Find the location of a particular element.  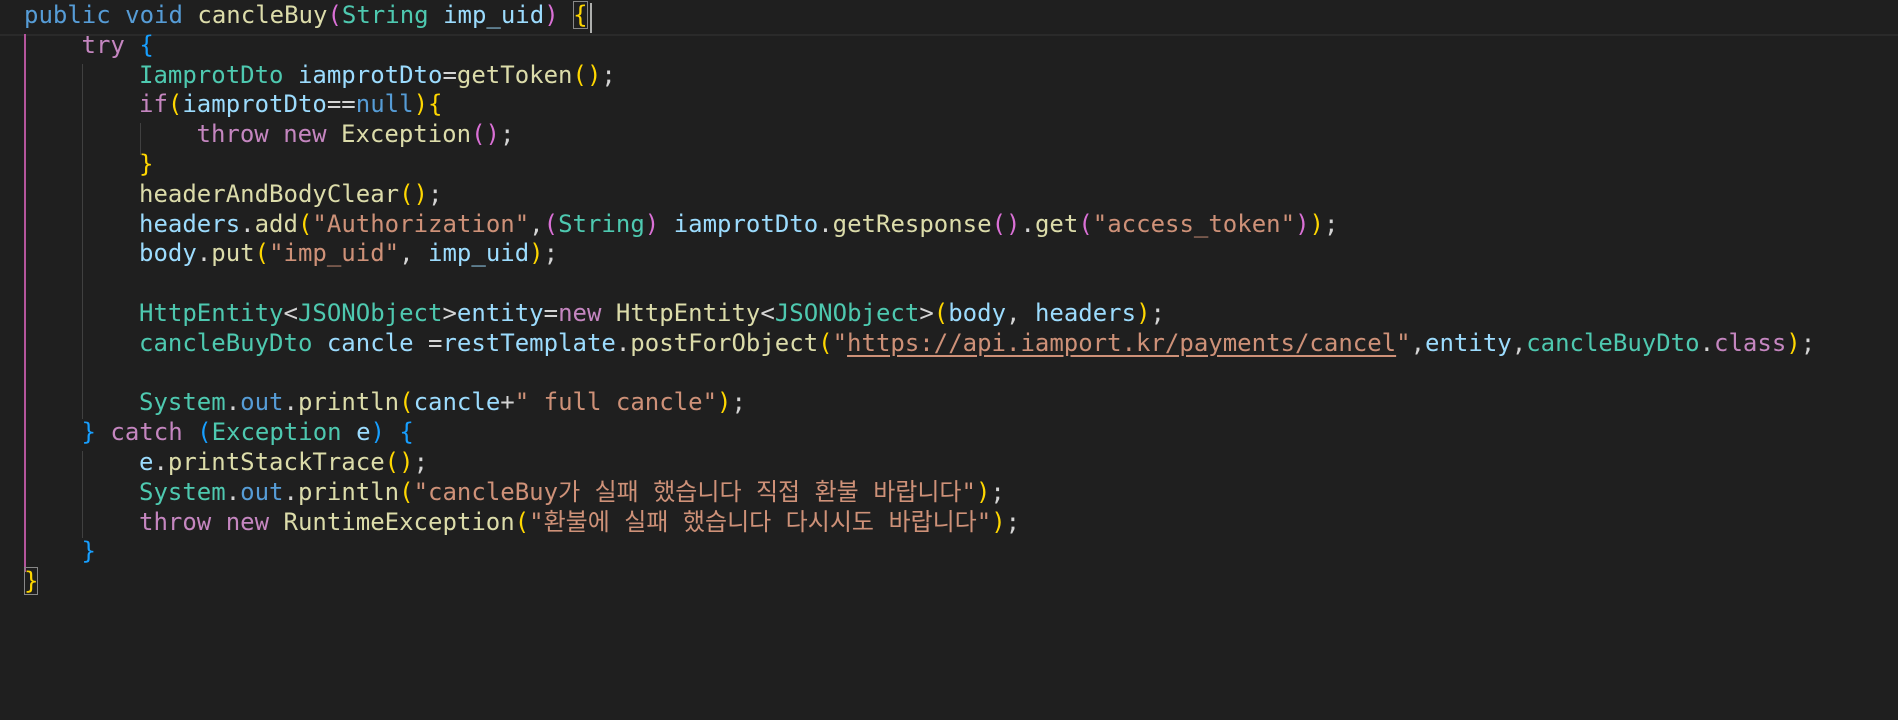

code-token: body is located at coordinates (977, 313).